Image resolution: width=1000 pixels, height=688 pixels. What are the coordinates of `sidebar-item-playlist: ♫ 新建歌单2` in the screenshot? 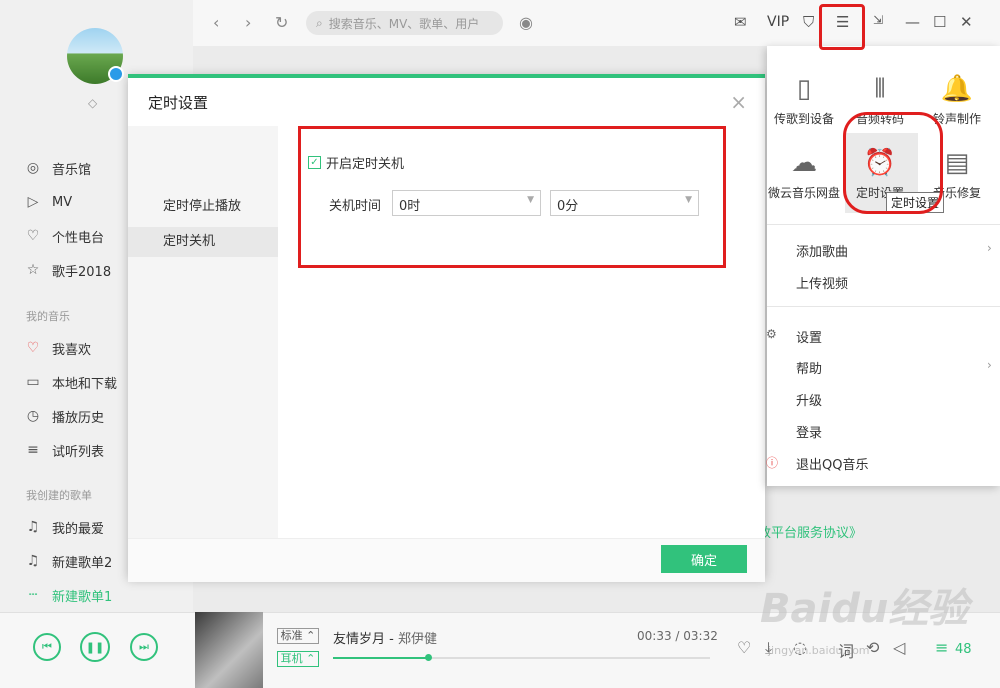 It's located at (68, 561).